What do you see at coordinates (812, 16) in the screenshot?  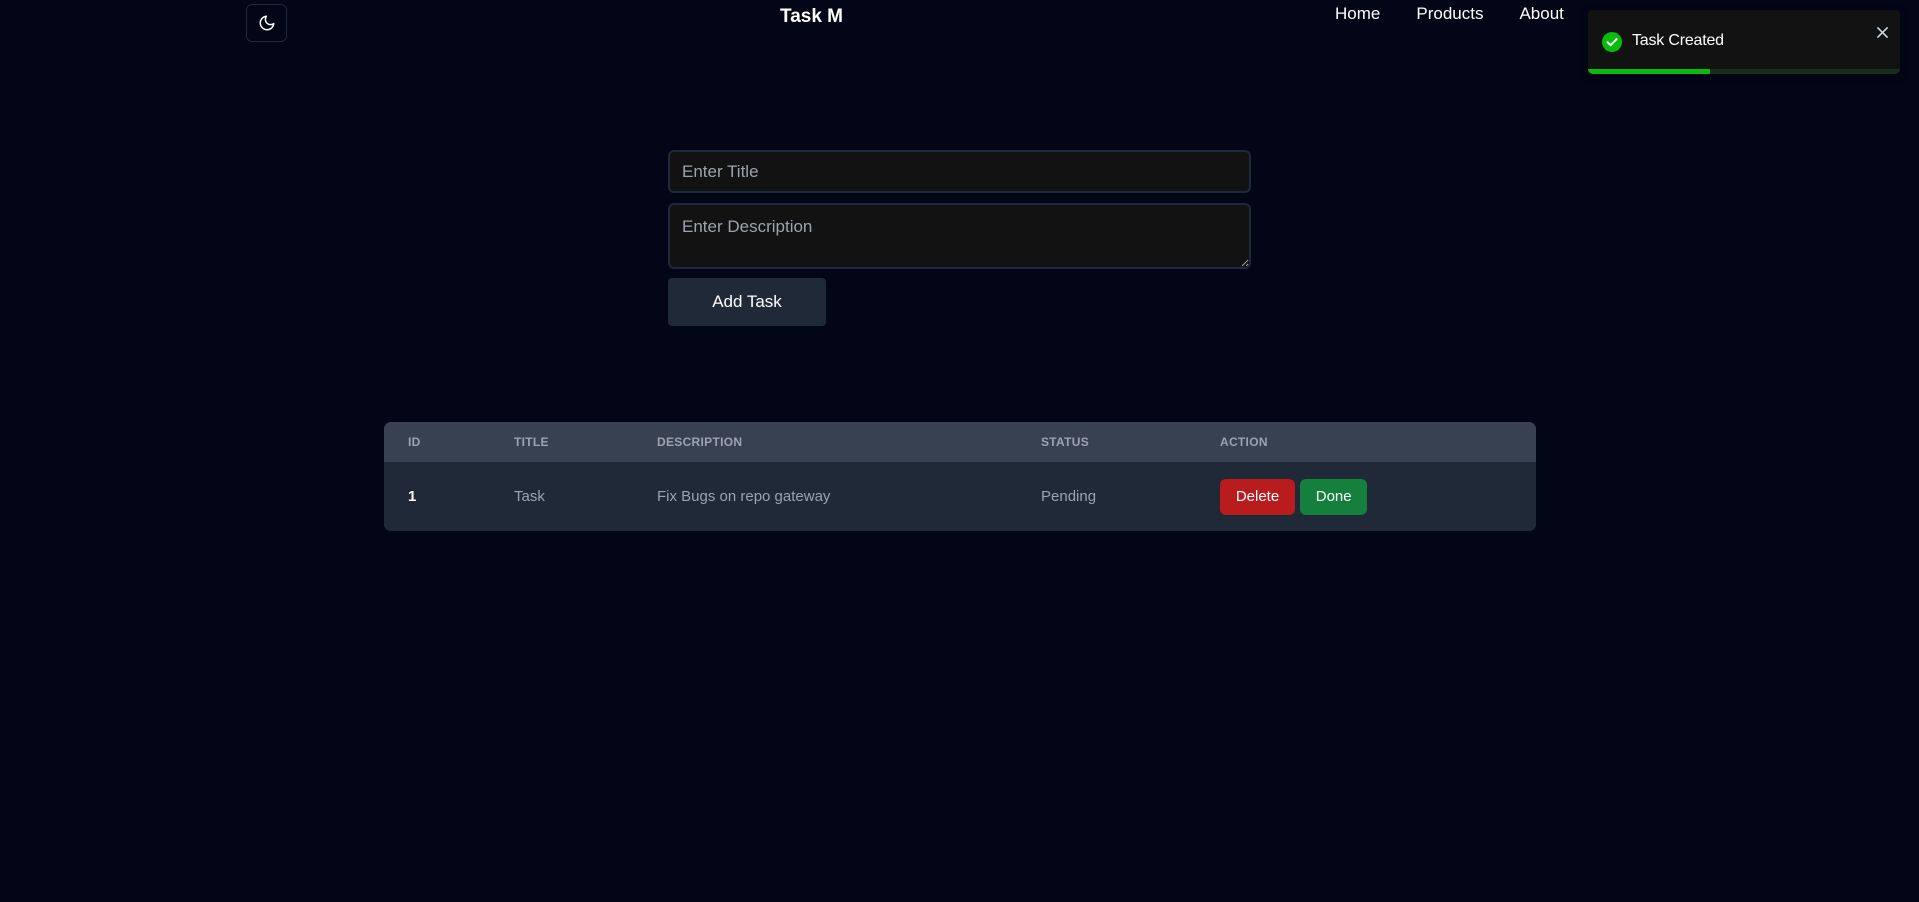 I see `brand-title: Task M` at bounding box center [812, 16].